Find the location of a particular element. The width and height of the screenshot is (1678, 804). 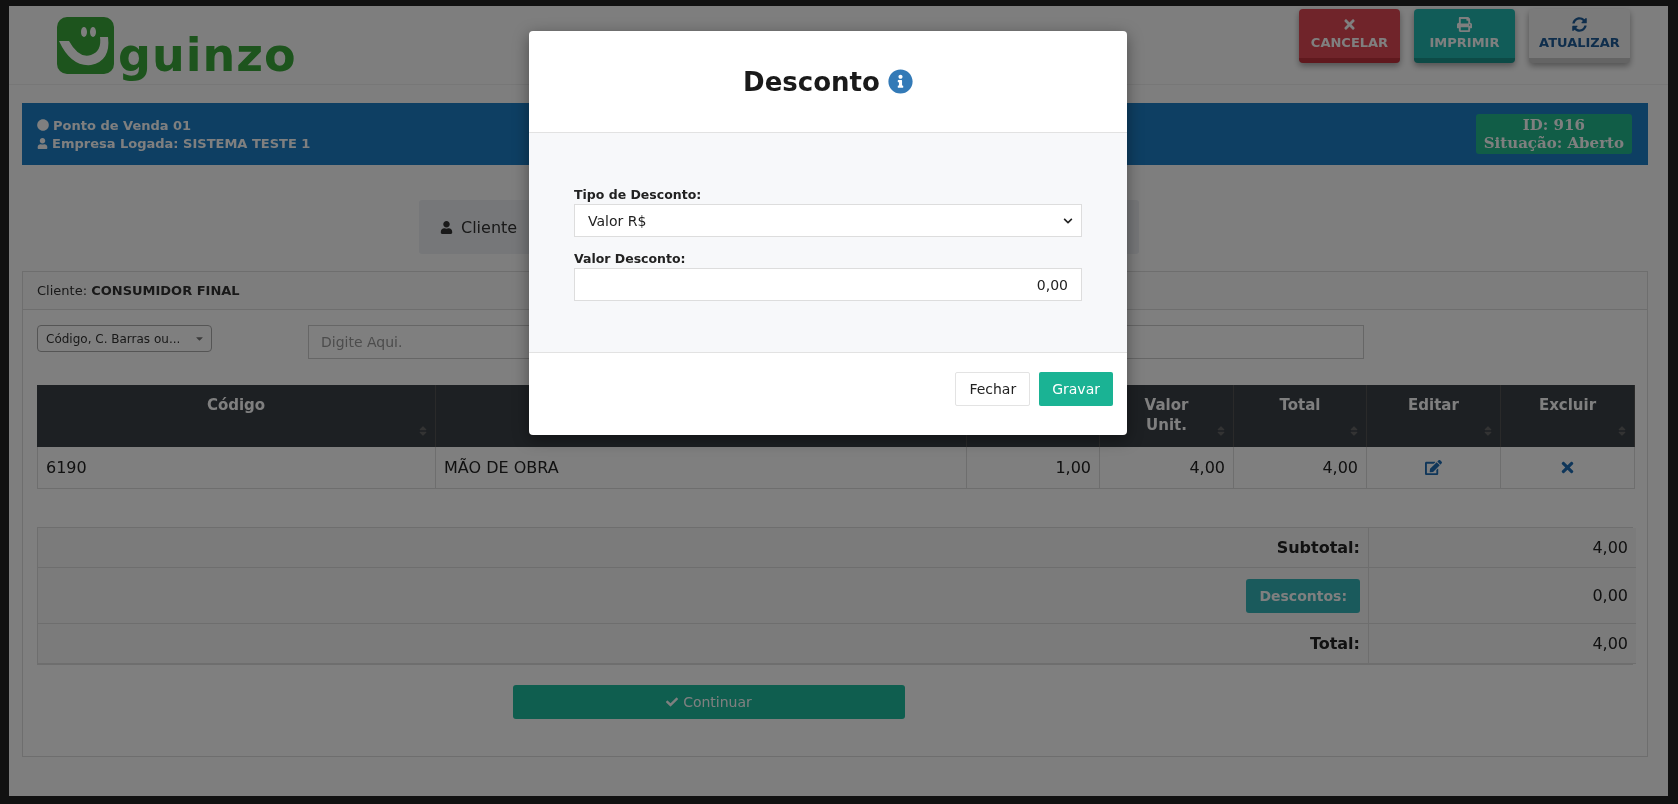

edit-icon is located at coordinates (1433, 467).